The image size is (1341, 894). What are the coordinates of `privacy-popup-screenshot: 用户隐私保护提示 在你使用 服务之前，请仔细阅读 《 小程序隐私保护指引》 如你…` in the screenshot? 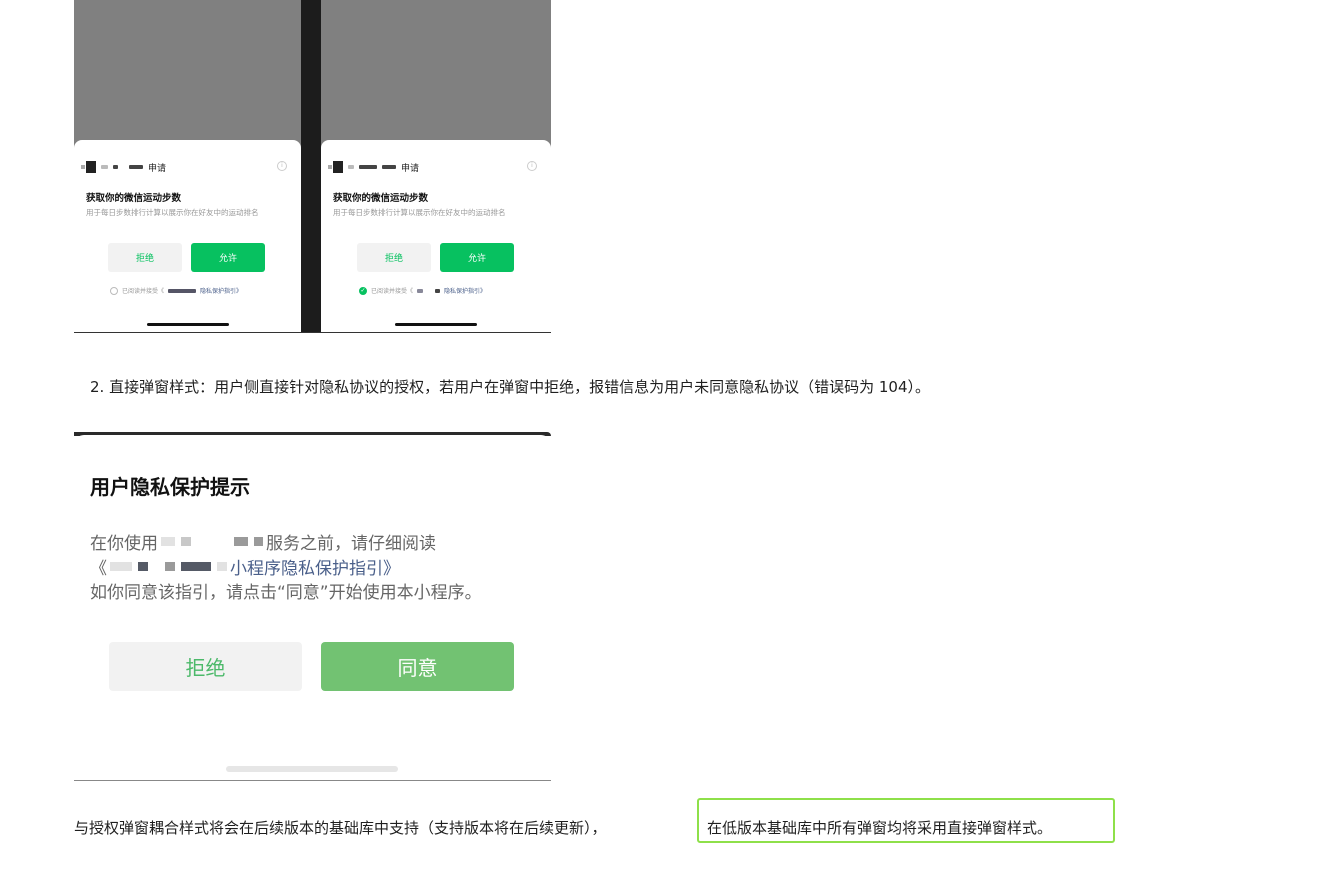 It's located at (312, 606).